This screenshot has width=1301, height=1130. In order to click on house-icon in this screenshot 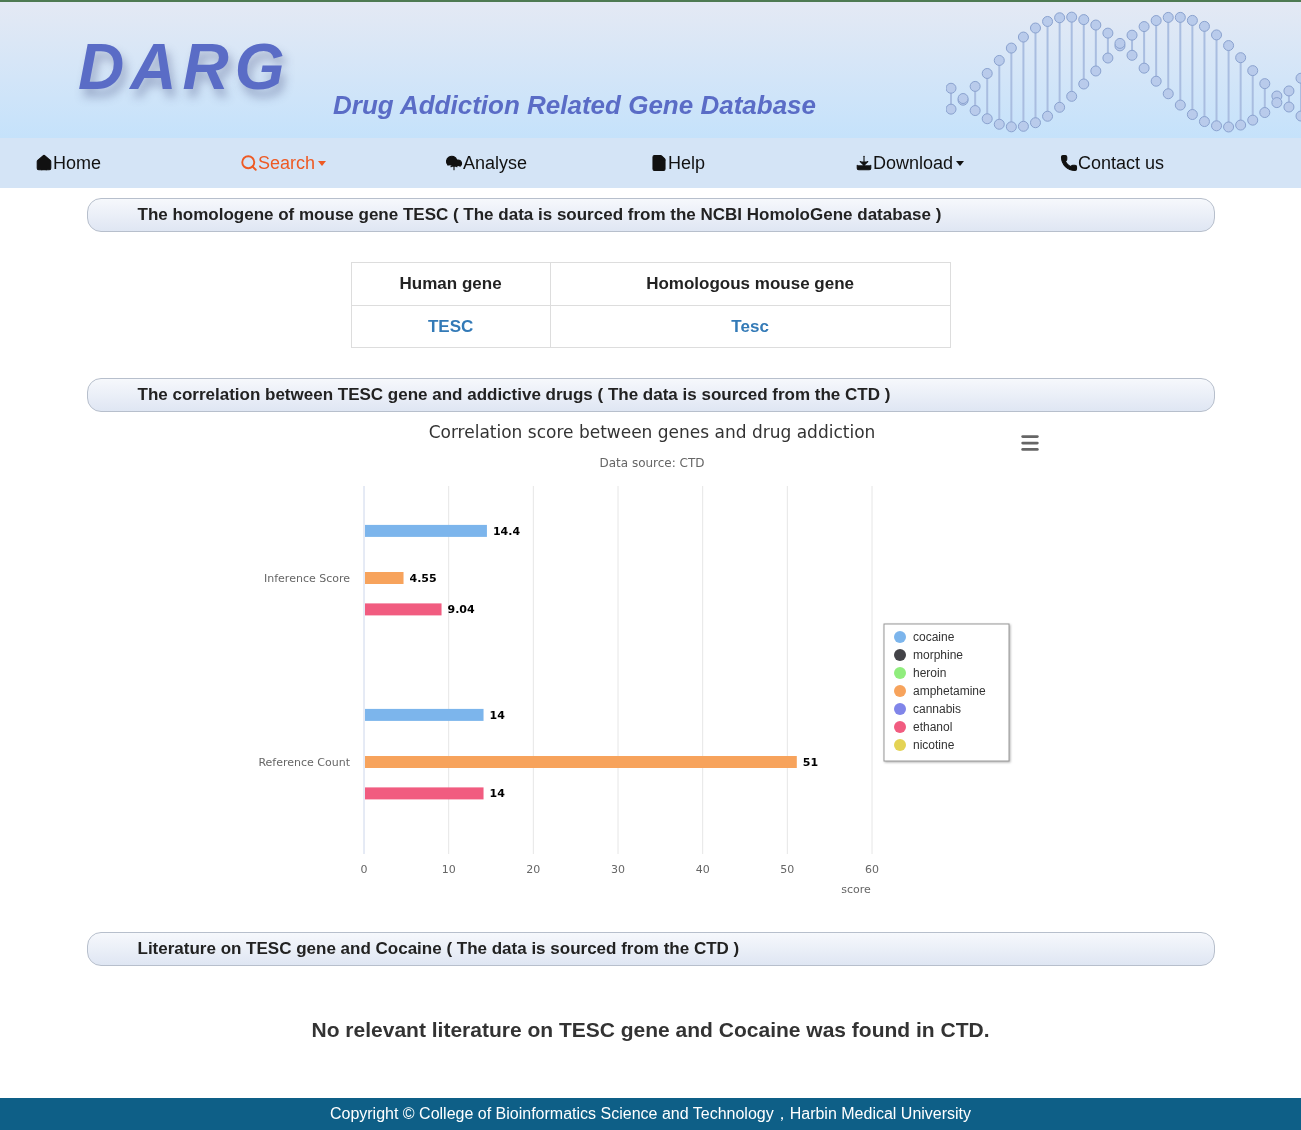, I will do `click(44, 163)`.